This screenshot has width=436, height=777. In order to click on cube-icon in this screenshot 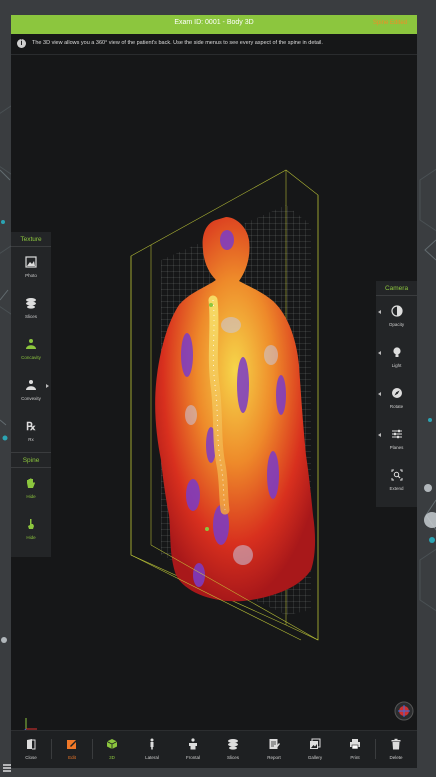, I will do `click(112, 744)`.